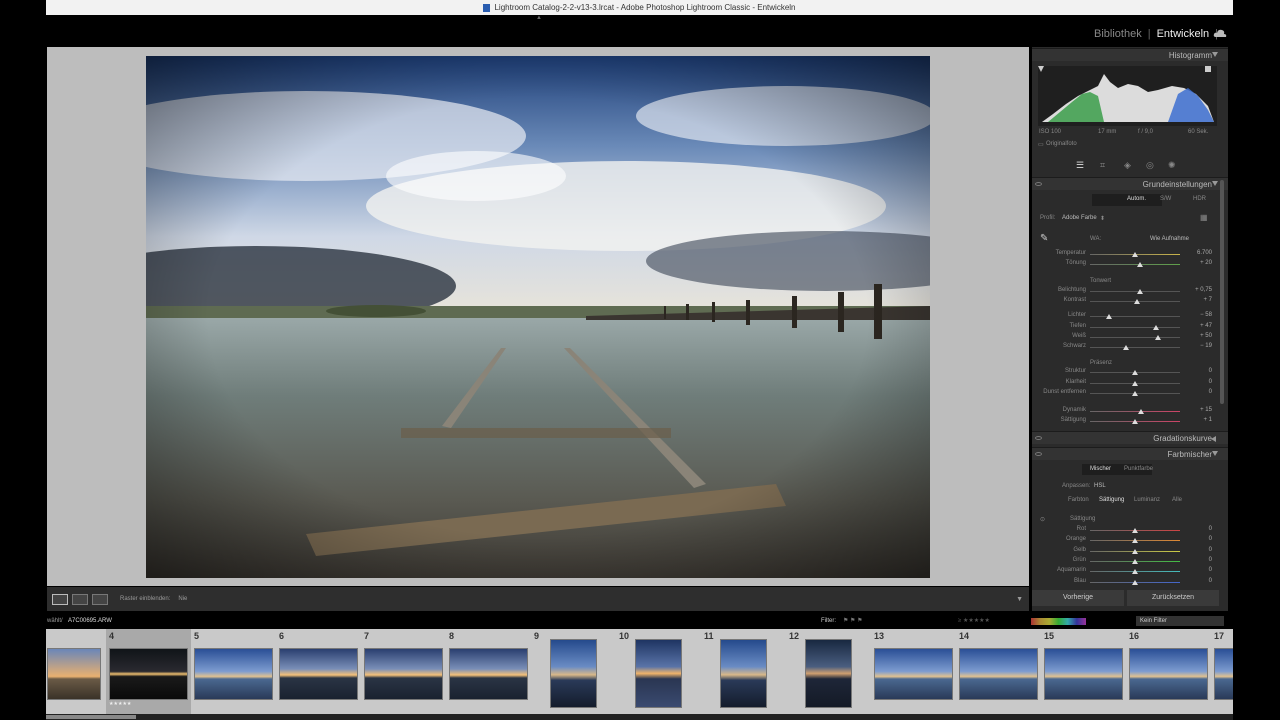 Image resolution: width=1280 pixels, height=720 pixels. I want to click on slider-value: 6.700, so click(1197, 253).